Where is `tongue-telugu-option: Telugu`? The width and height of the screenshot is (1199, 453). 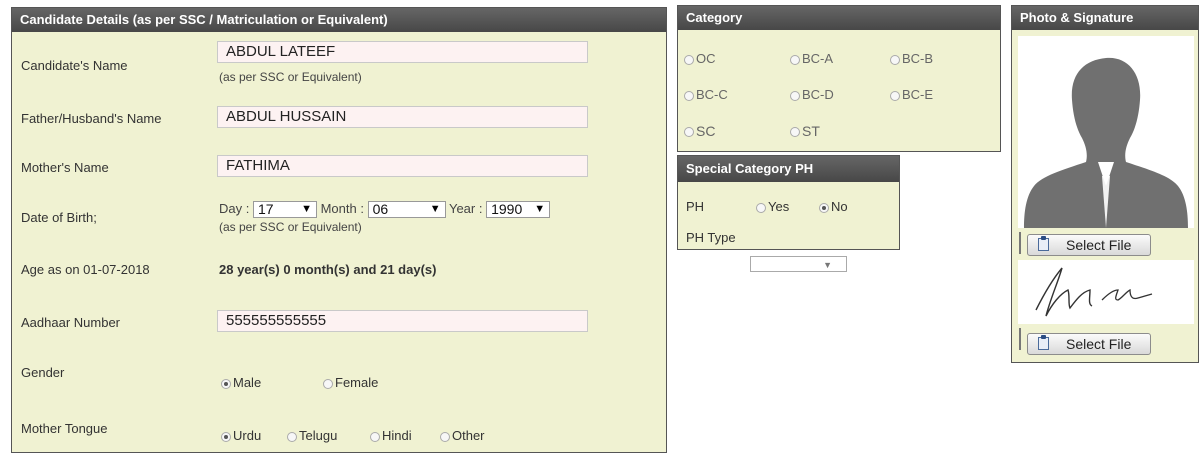
tongue-telugu-option: Telugu is located at coordinates (312, 435).